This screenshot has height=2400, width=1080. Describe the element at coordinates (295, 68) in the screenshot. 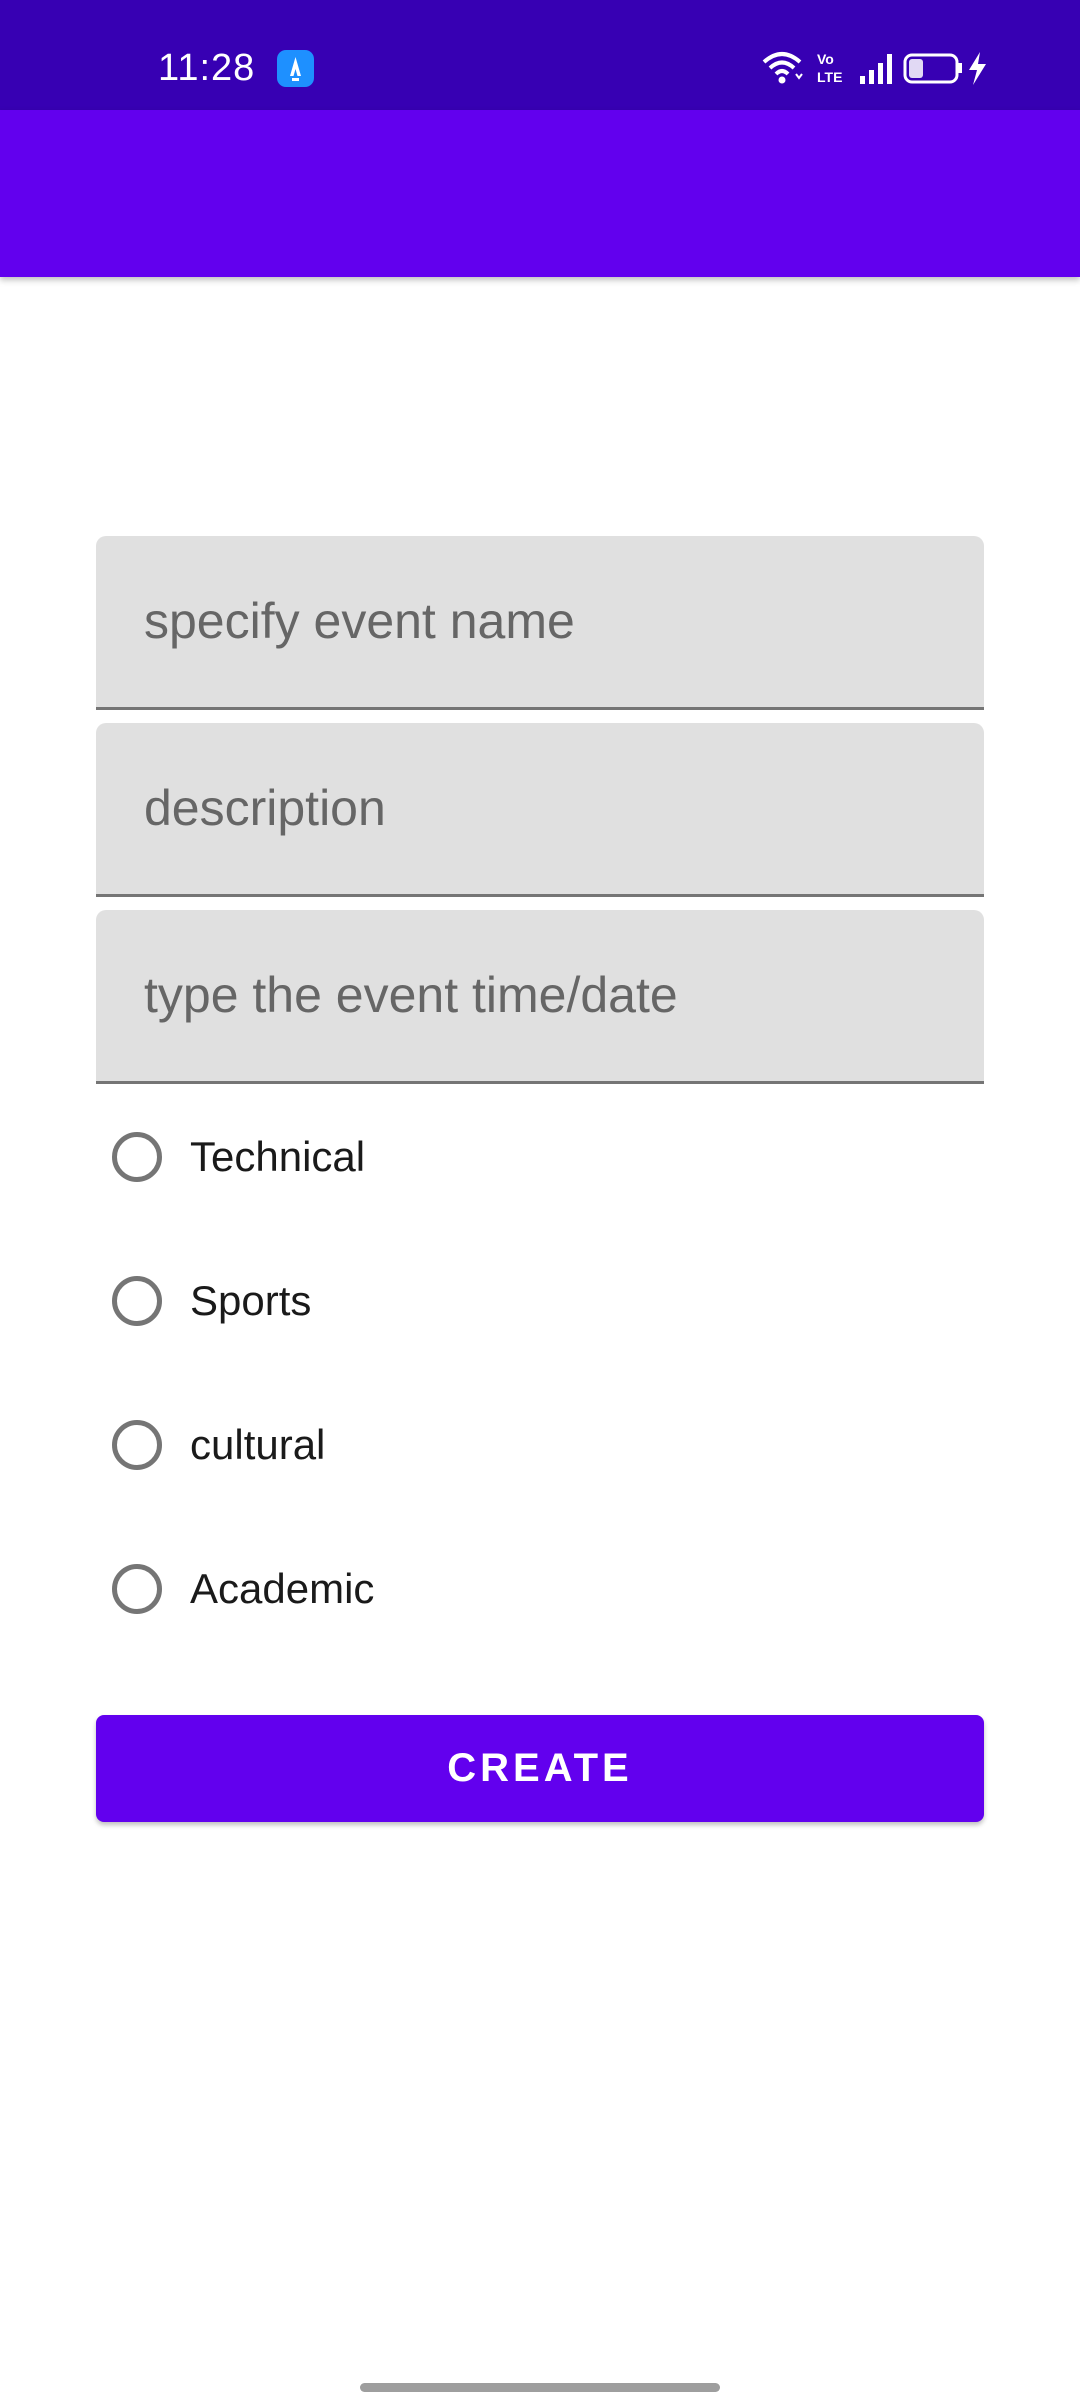

I see `app-notification-icon` at that location.